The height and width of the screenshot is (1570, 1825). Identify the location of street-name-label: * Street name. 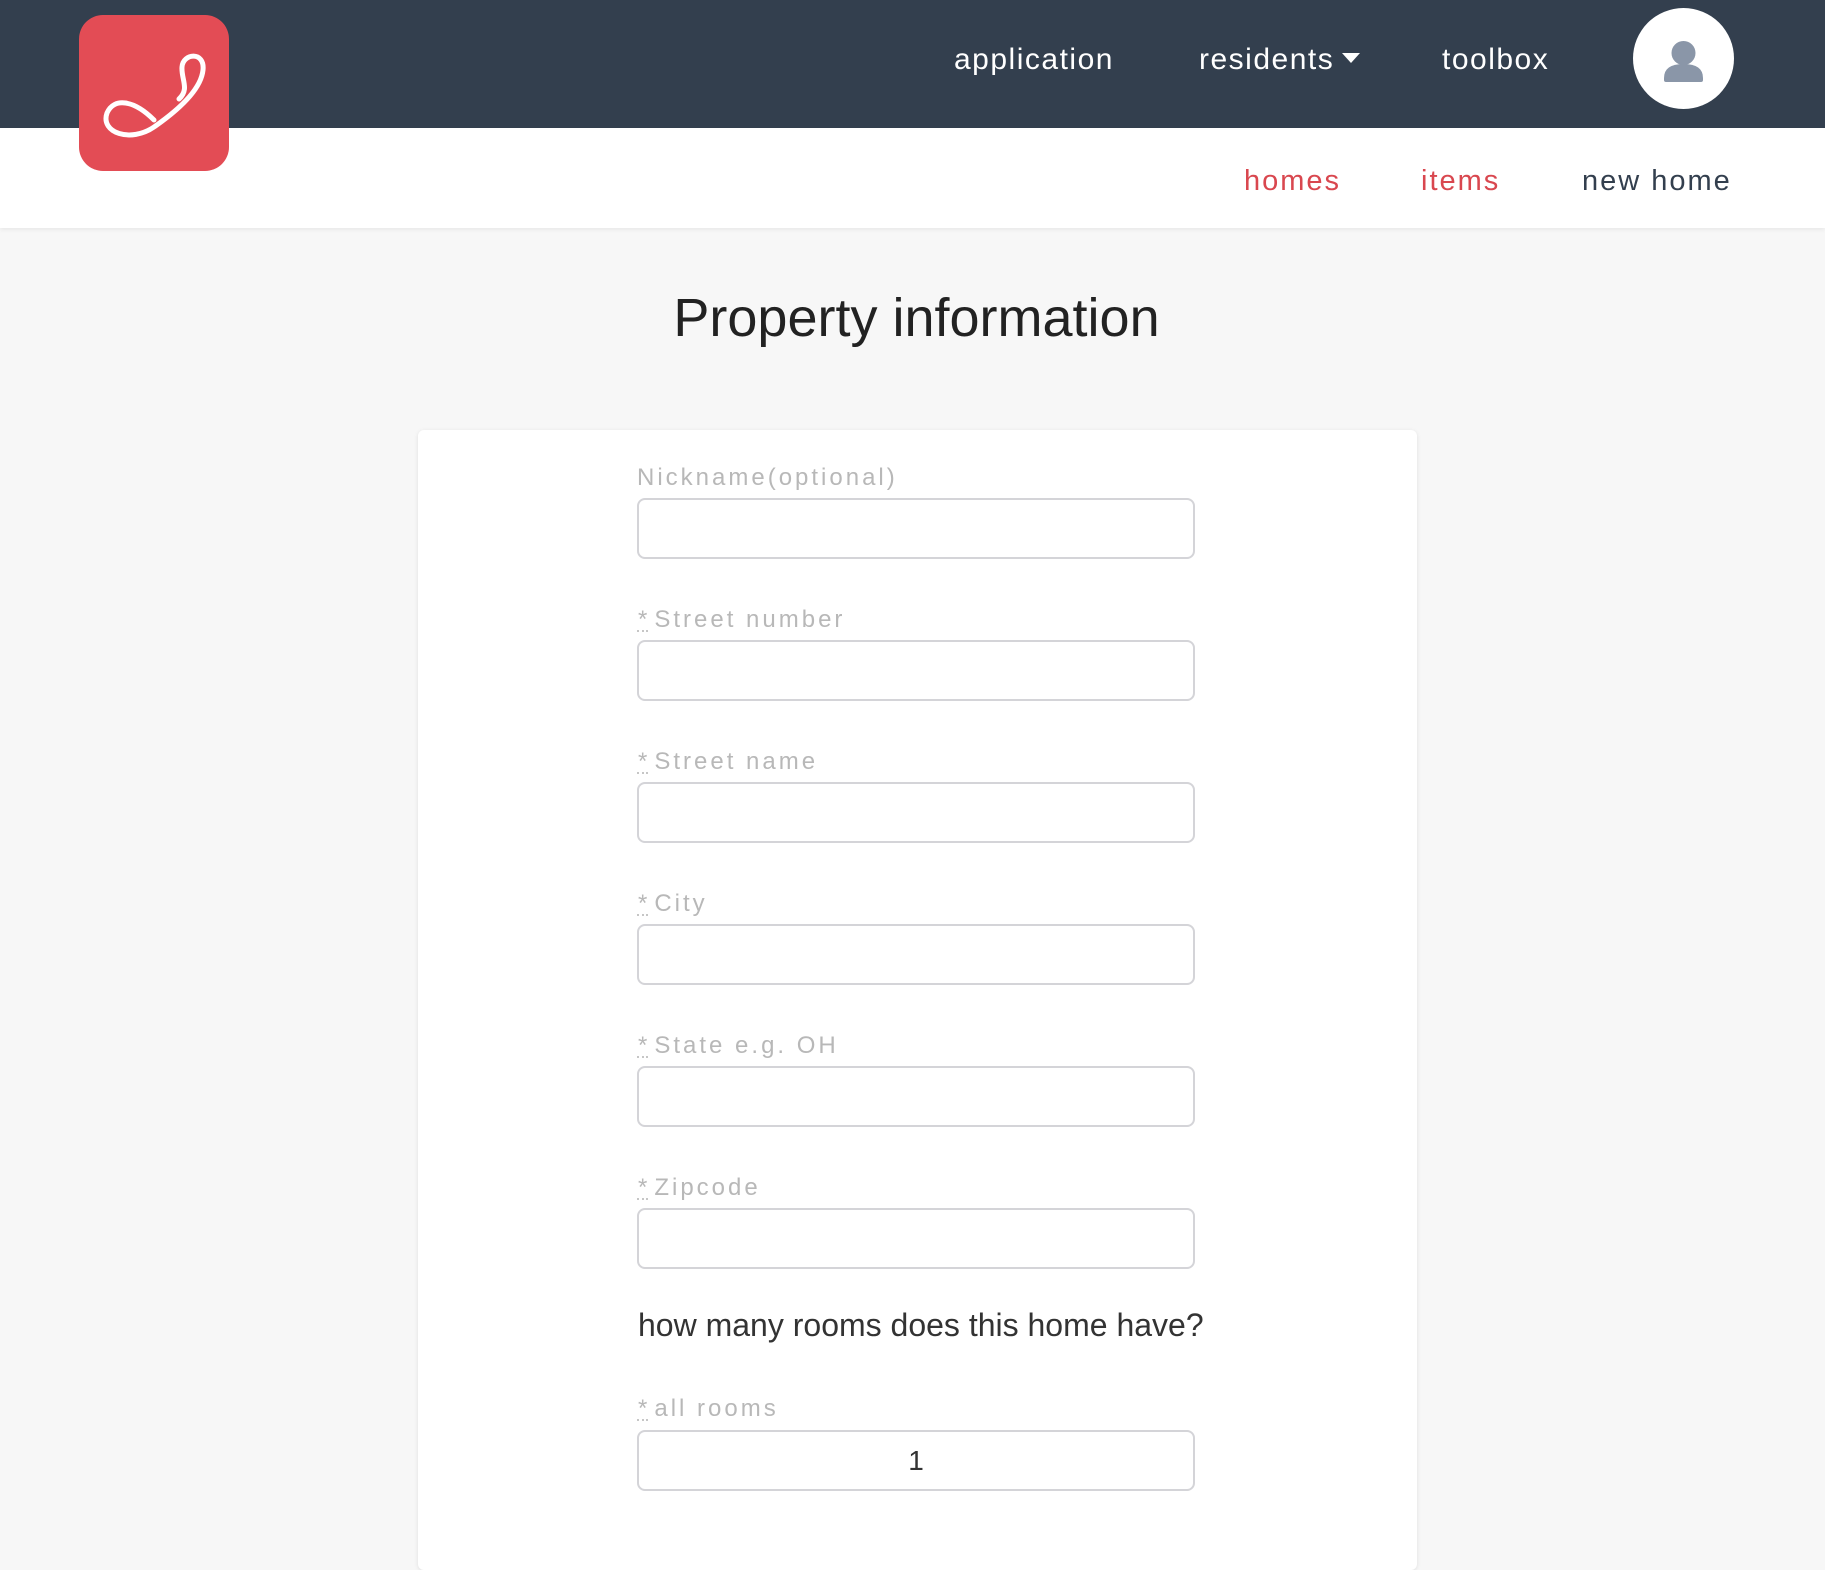
(727, 762).